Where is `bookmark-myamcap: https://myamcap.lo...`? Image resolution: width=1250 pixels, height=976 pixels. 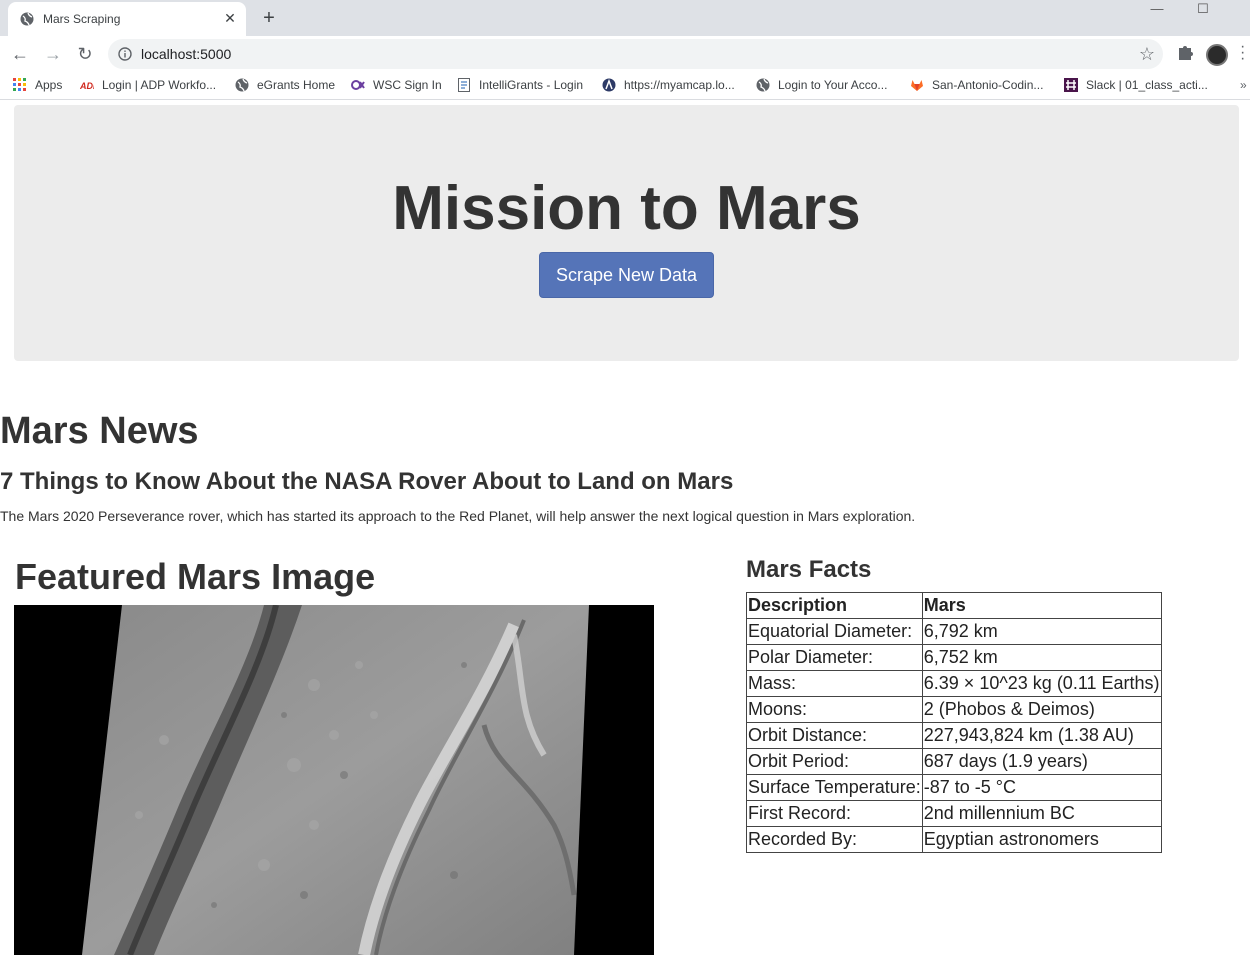
bookmark-myamcap: https://myamcap.lo... is located at coordinates (668, 86).